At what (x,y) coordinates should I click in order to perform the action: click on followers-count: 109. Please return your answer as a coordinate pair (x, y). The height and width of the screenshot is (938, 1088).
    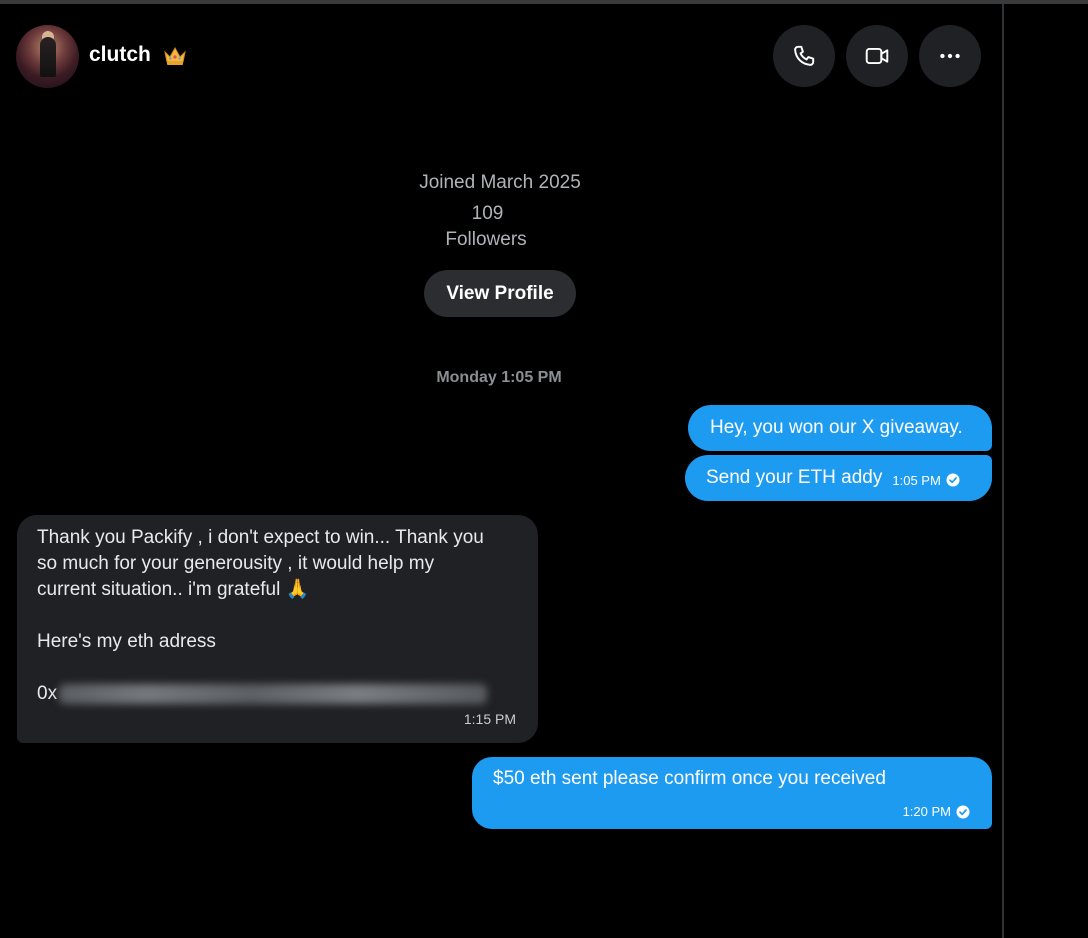
    Looking at the image, I should click on (487, 213).